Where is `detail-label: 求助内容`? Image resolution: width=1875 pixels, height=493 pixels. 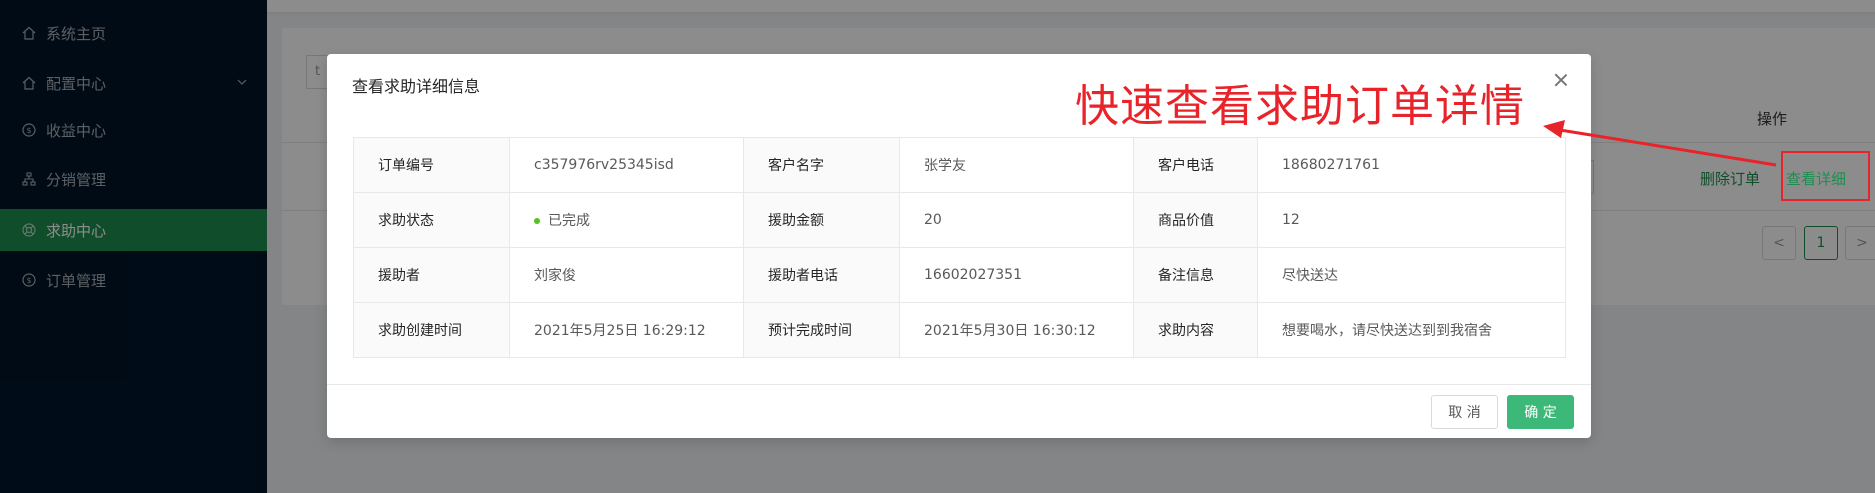
detail-label: 求助内容 is located at coordinates (1195, 330).